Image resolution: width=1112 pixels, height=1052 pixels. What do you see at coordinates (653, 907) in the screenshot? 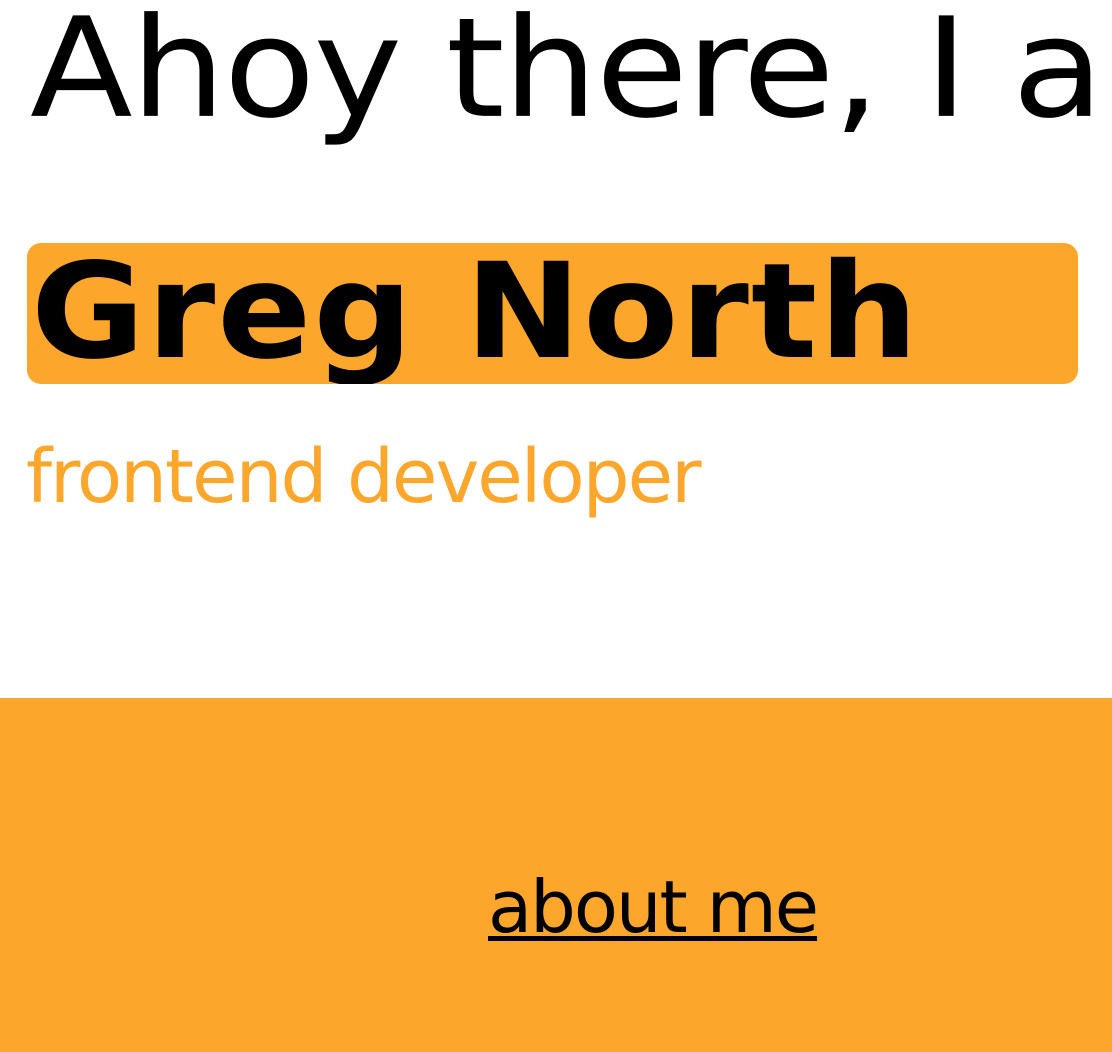
I see `about-me-link: about me` at bounding box center [653, 907].